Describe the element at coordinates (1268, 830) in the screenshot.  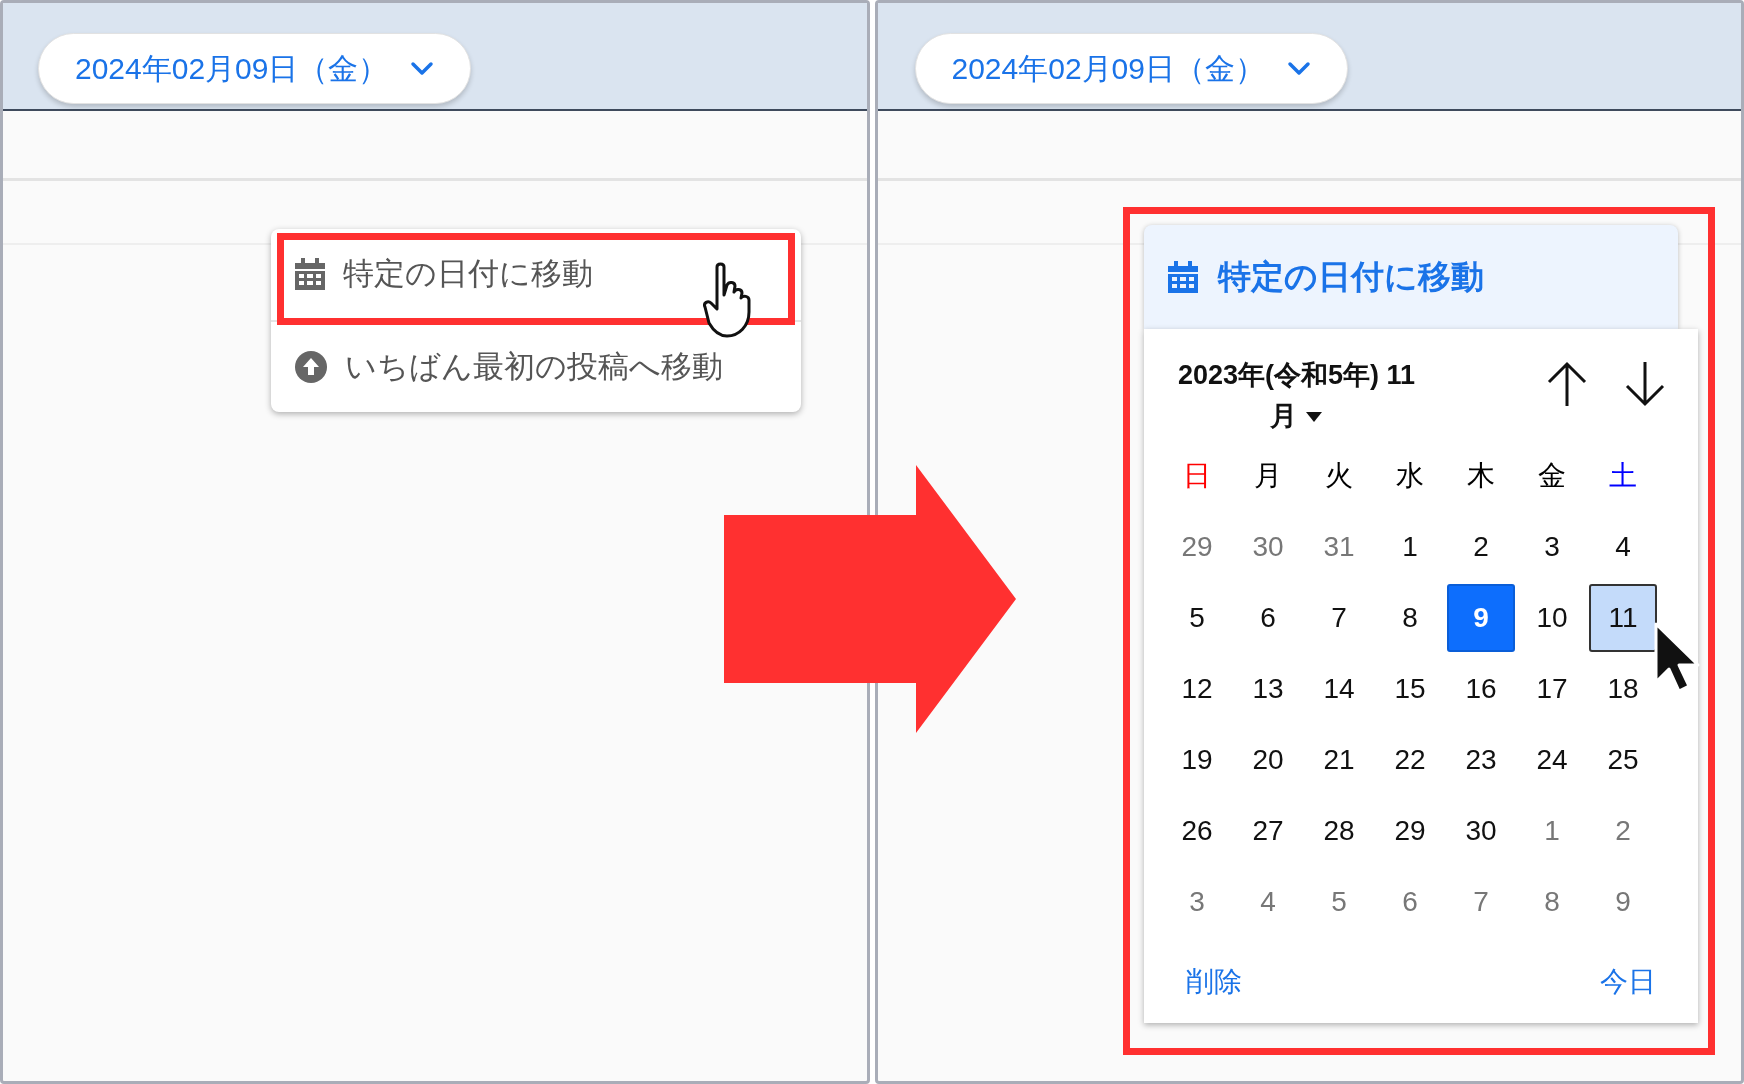
I see `calendar-day: 27` at that location.